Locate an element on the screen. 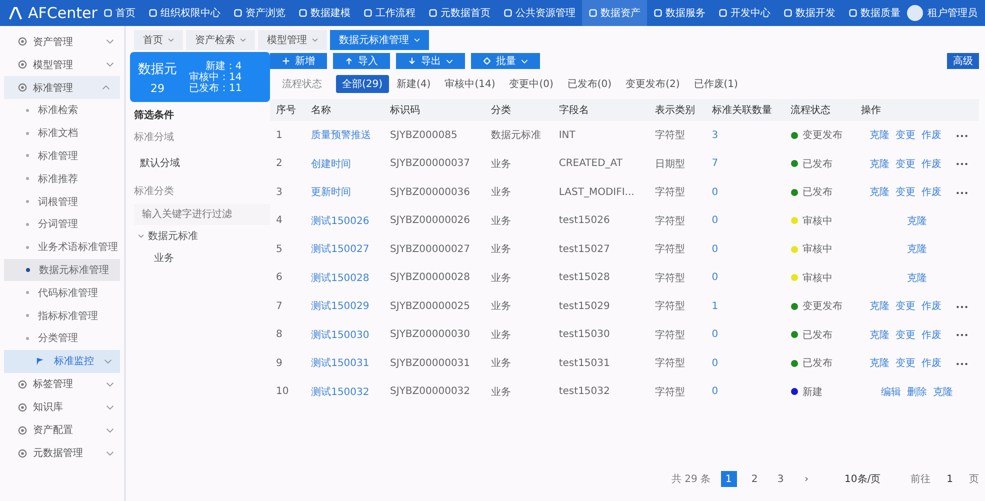 This screenshot has height=501, width=985. page-tab: 模型管理 is located at coordinates (292, 40).